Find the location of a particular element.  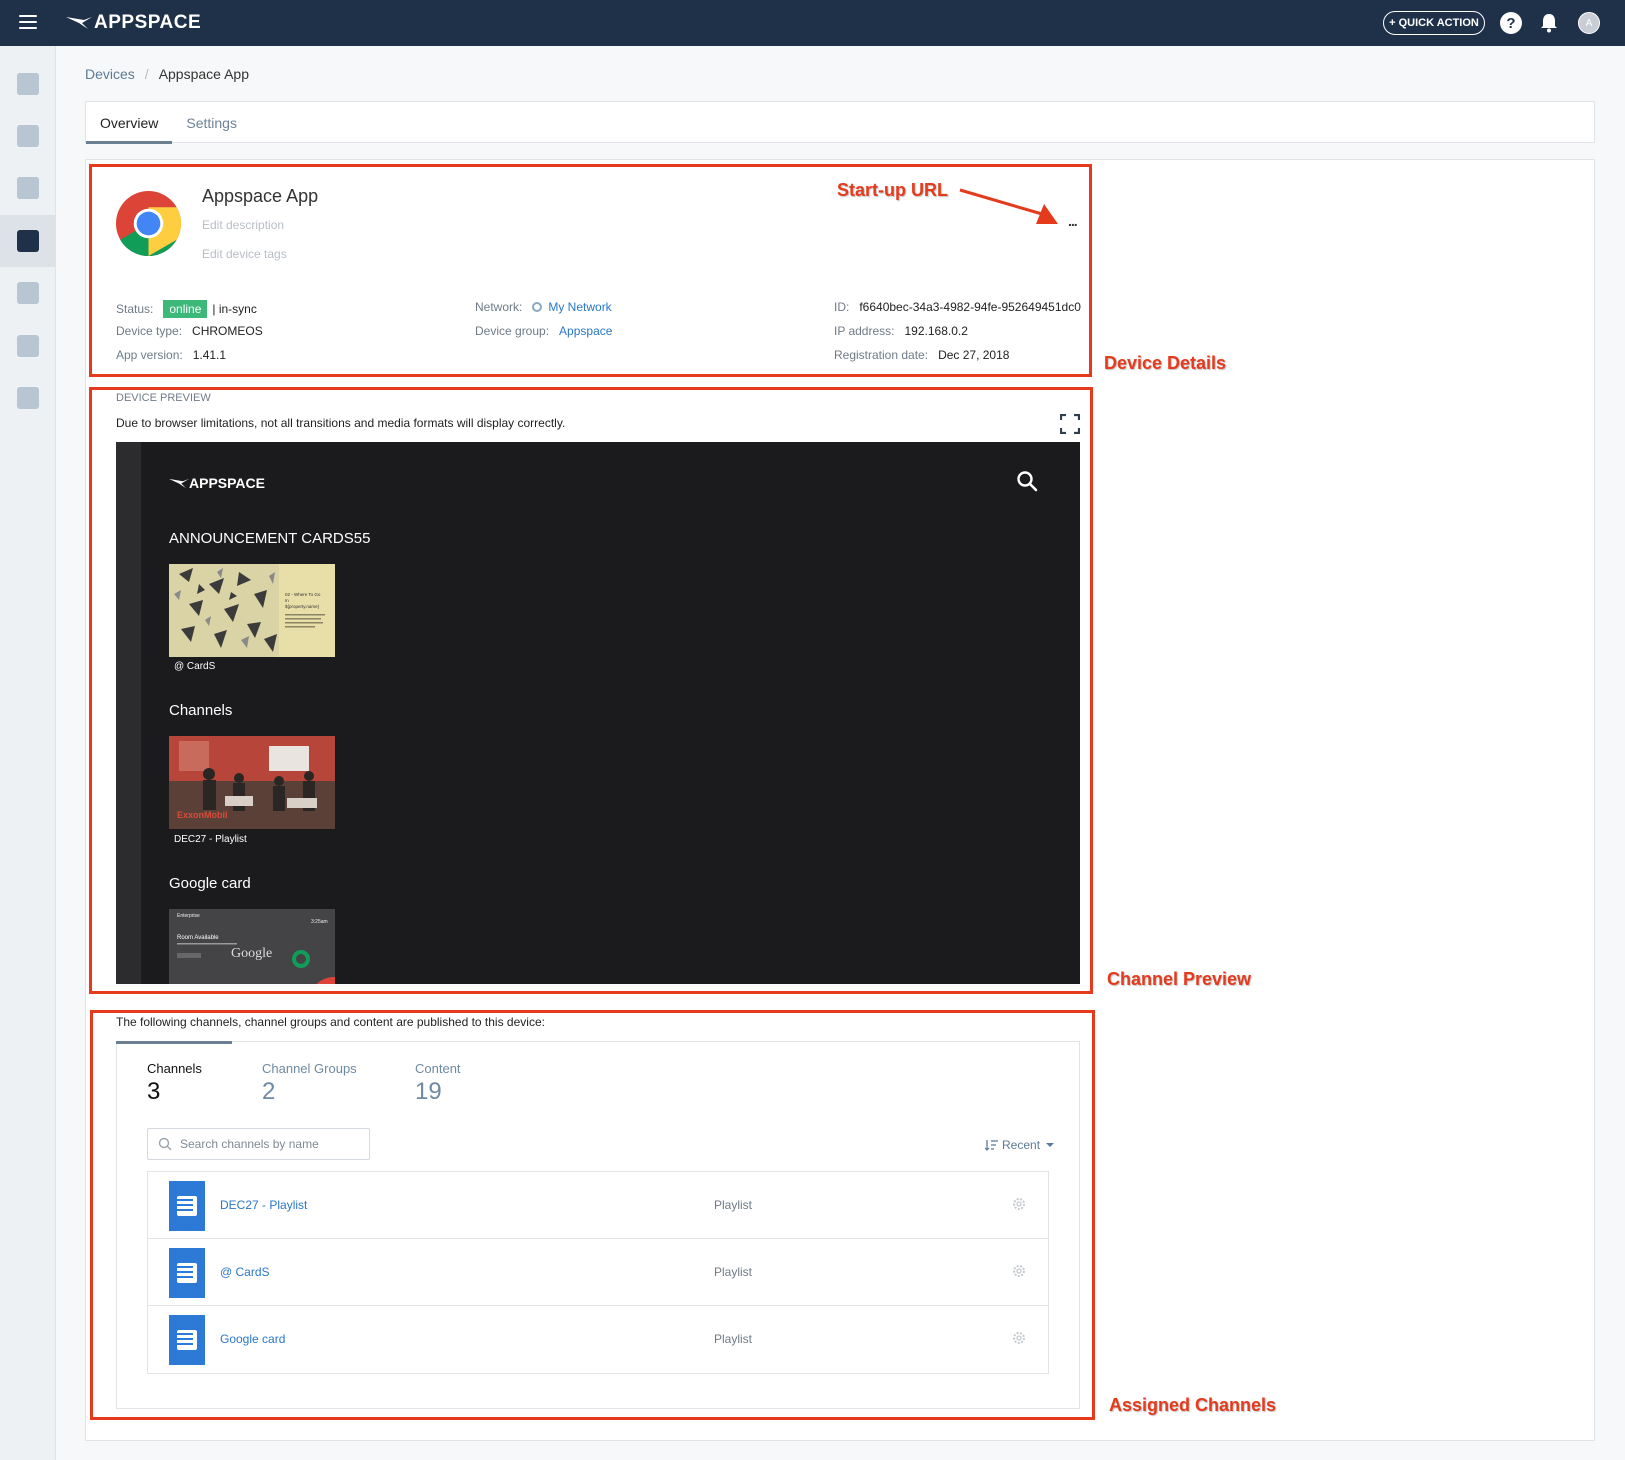

share-icon is located at coordinates (28, 136).